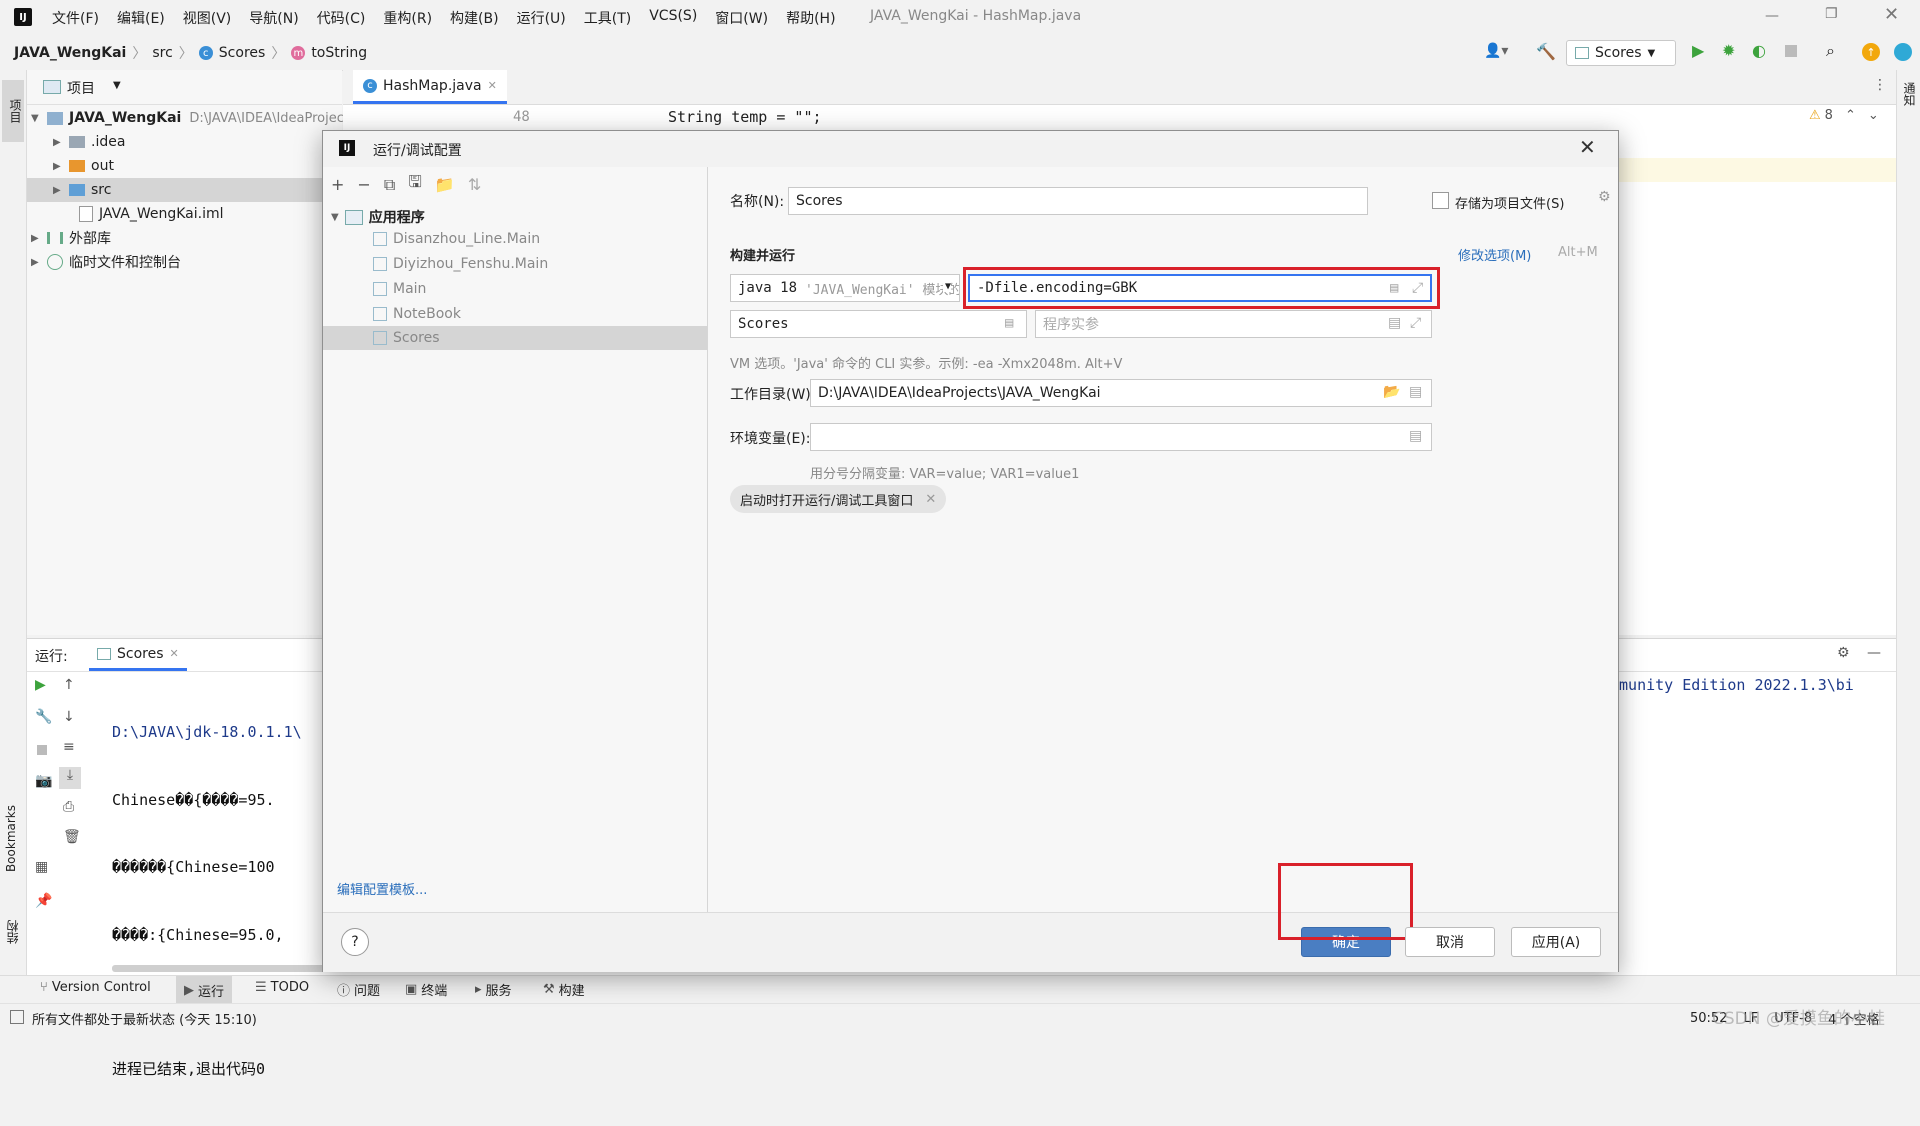  What do you see at coordinates (1903, 52) in the screenshot?
I see `plugin-logo-icon` at bounding box center [1903, 52].